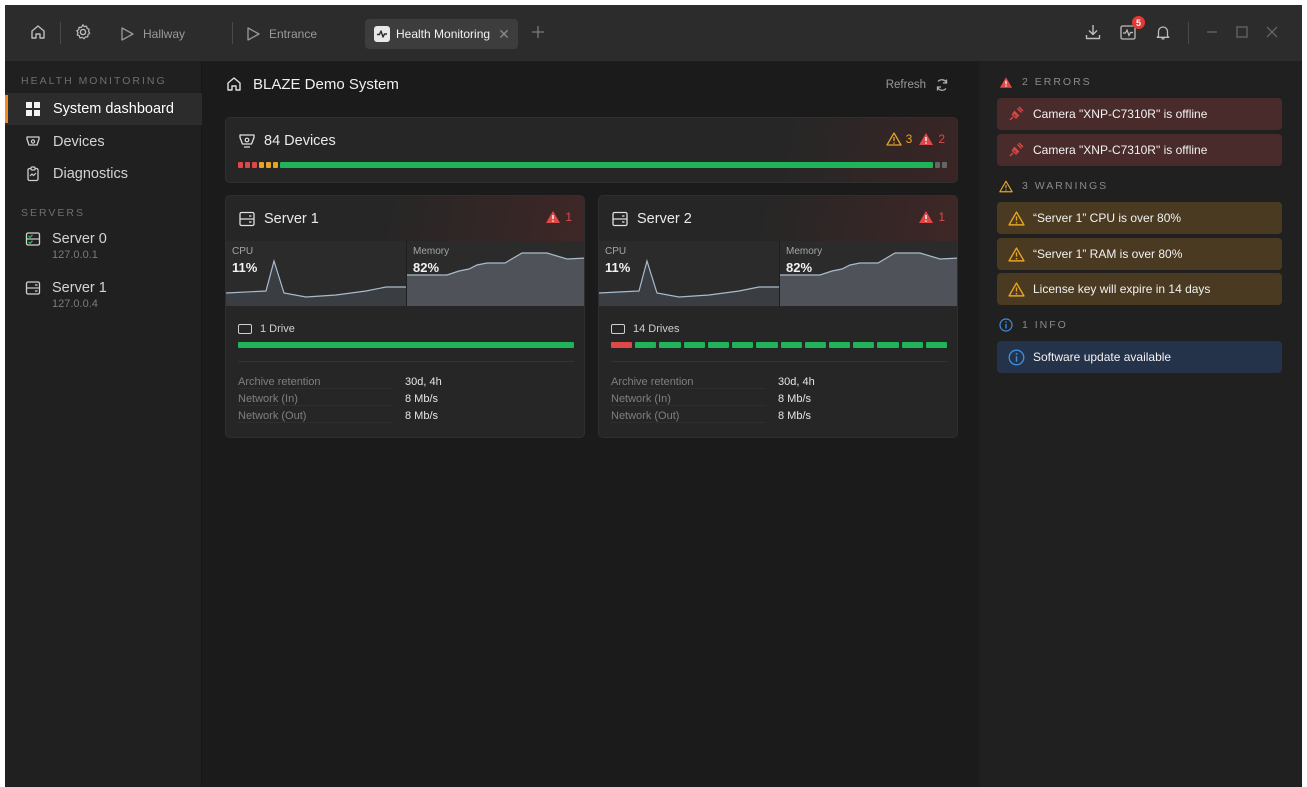  What do you see at coordinates (931, 217) in the screenshot?
I see `server-error-badge: 1` at bounding box center [931, 217].